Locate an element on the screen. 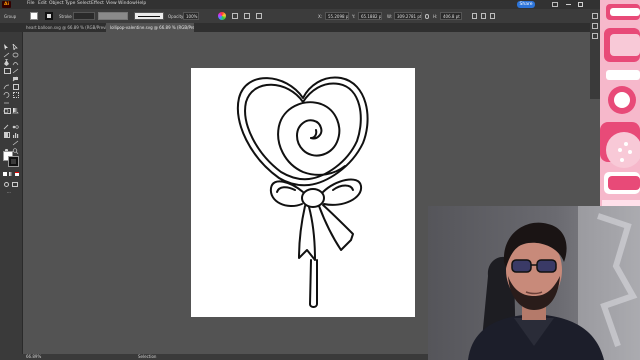 Image resolution: width=640 pixels, height=360 pixels. layers-panel-icon is located at coordinates (595, 26).